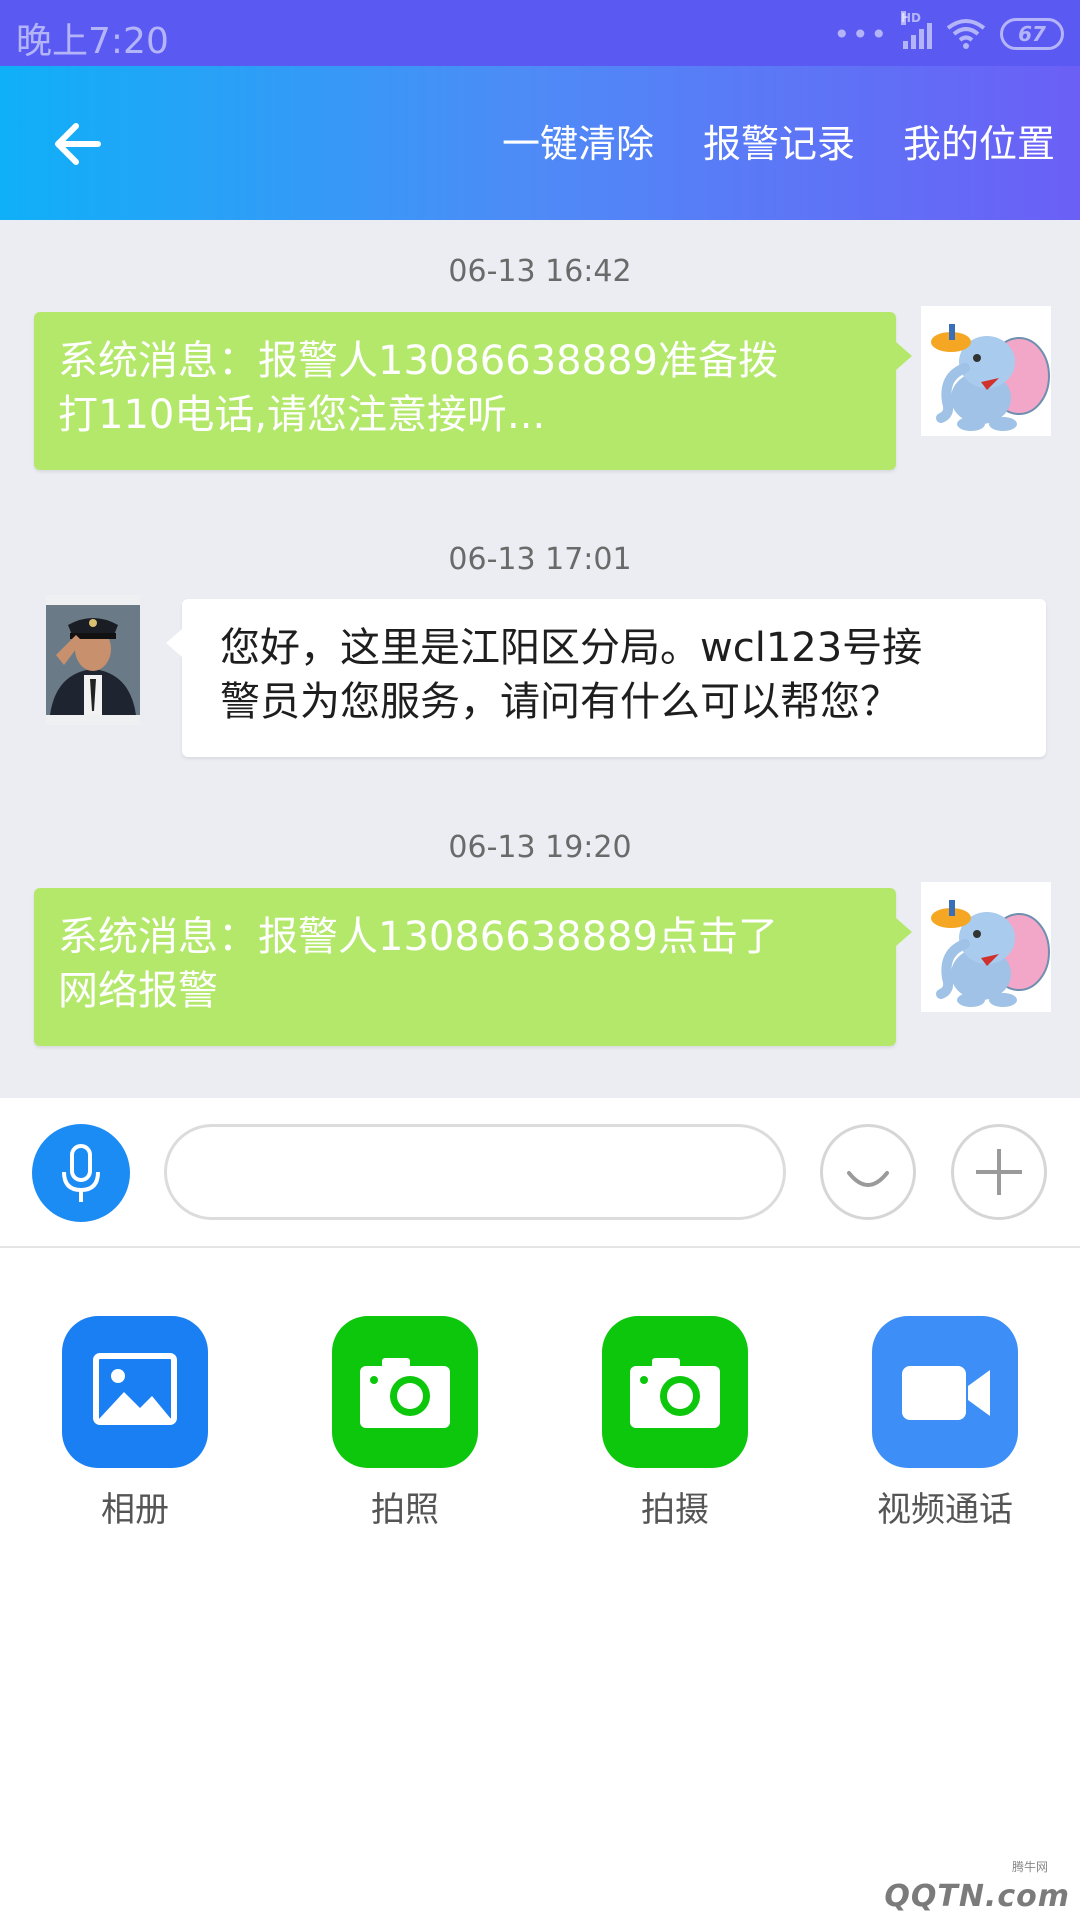 This screenshot has height=1920, width=1080. Describe the element at coordinates (560, 702) in the screenshot. I see `message-line: 警员为您服务，请问有什么可以帮您？` at that location.